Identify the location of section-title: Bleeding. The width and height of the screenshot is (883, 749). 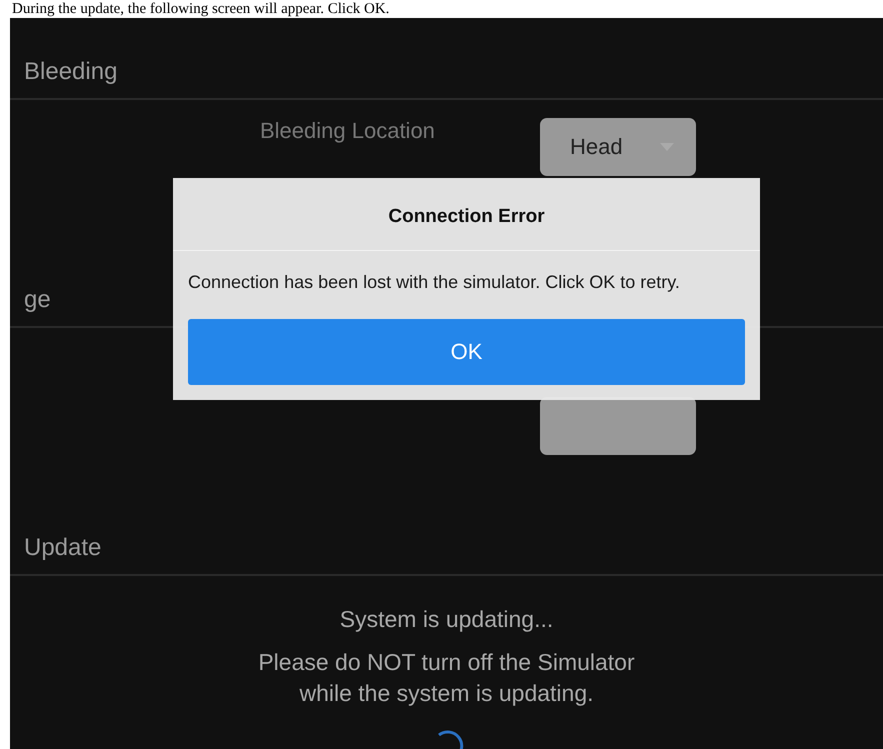
(71, 72).